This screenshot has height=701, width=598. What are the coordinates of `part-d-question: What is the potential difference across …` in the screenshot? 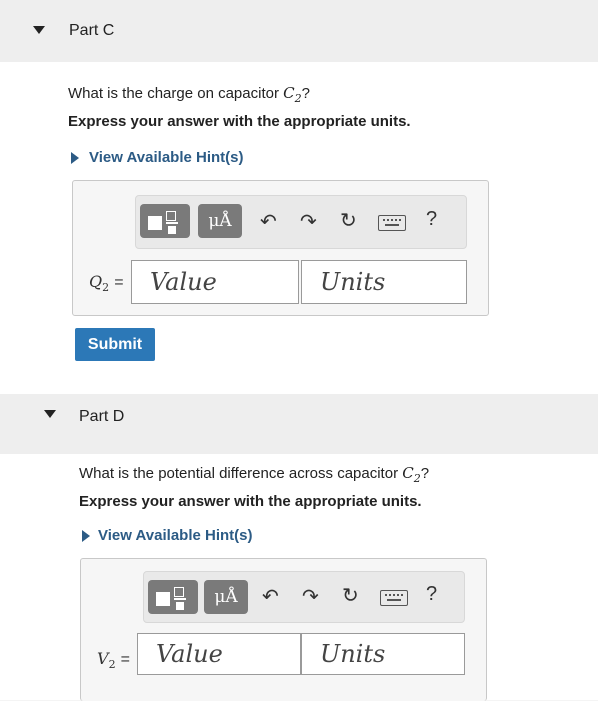 It's located at (254, 474).